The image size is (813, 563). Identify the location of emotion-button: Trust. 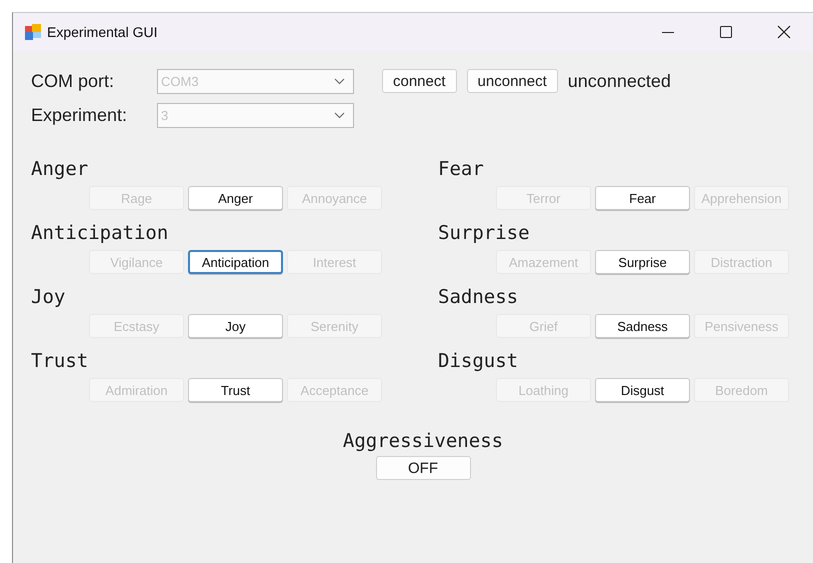
(235, 390).